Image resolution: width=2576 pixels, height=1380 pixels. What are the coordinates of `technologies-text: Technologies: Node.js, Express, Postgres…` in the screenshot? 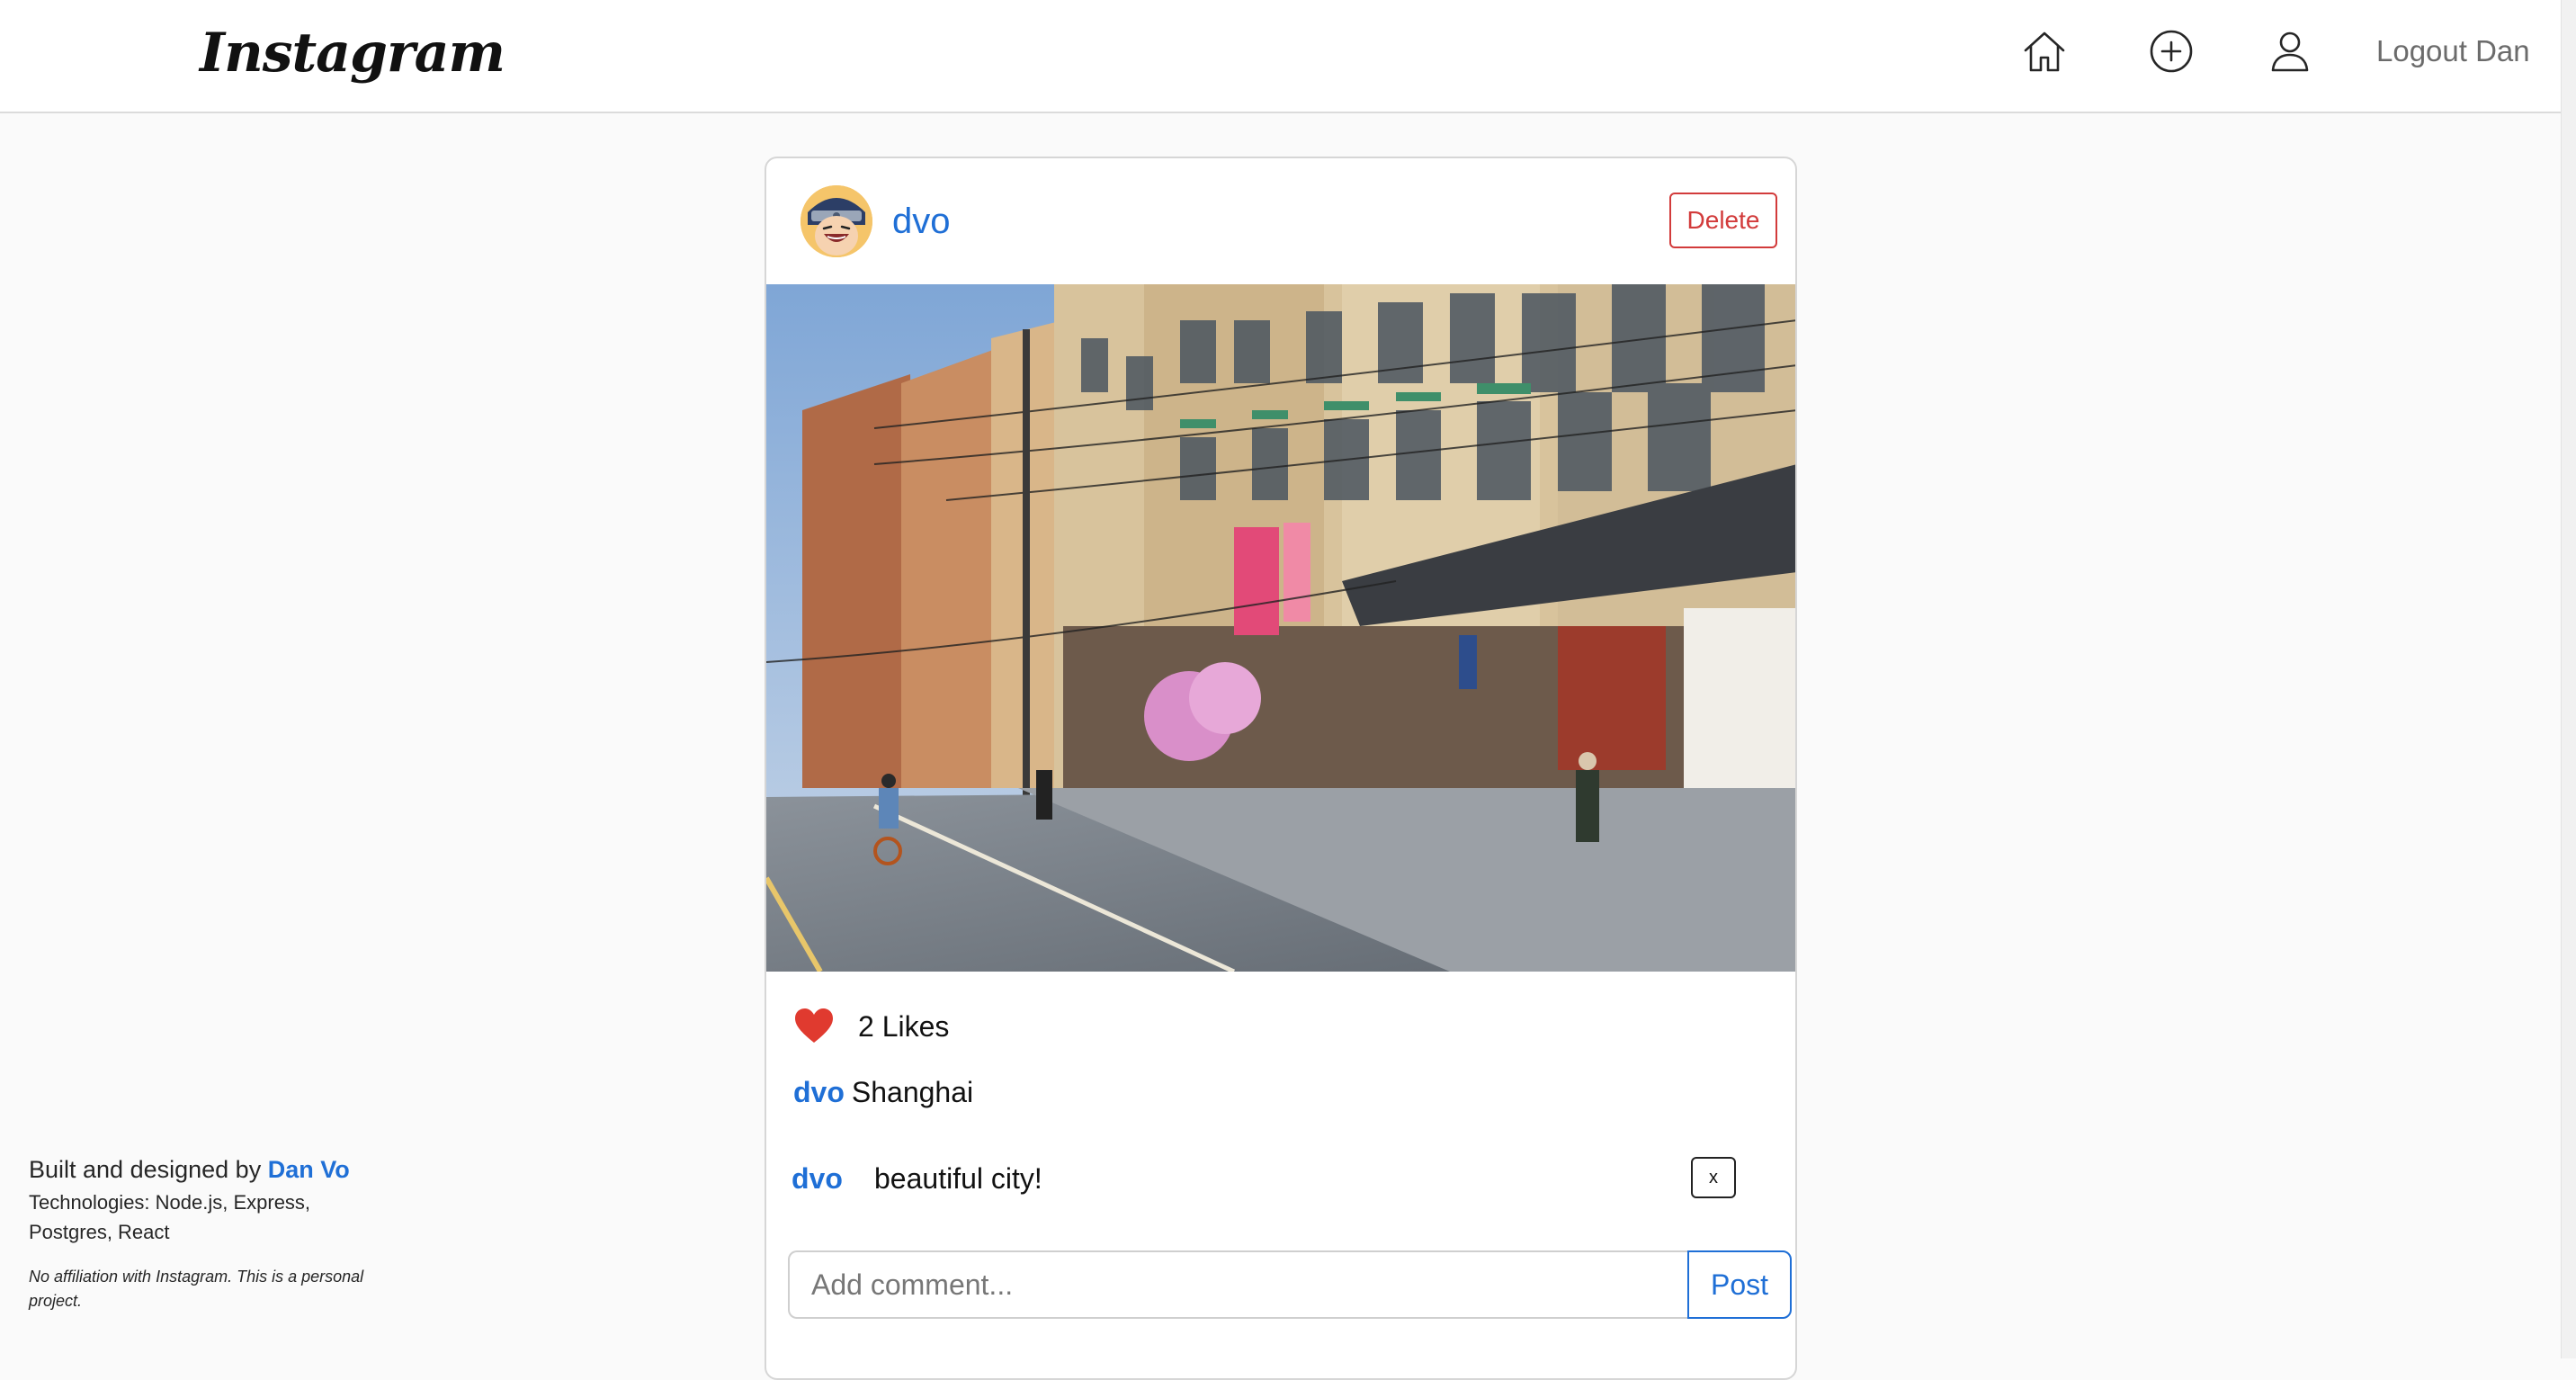 It's located at (170, 1217).